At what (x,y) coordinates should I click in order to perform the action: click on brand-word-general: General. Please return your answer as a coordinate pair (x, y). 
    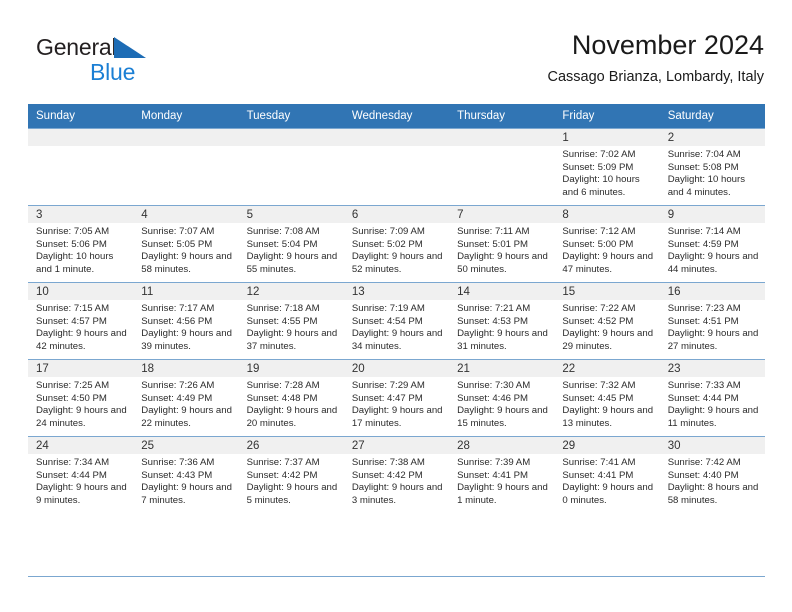
    Looking at the image, I should click on (76, 47).